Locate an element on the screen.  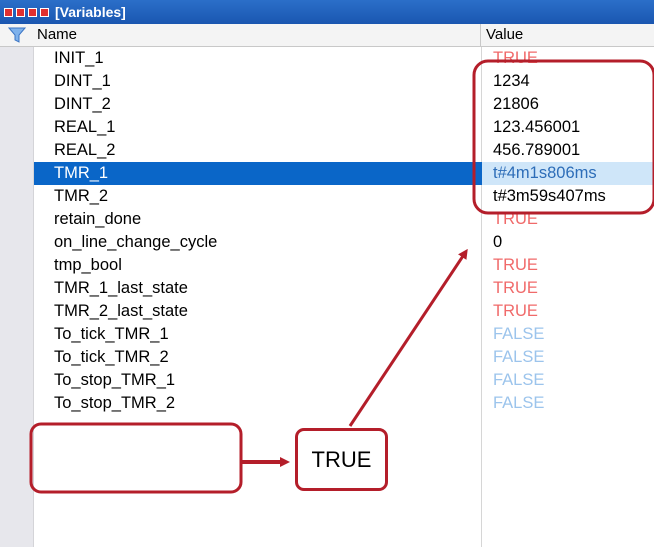
column-header-name: Name is located at coordinates (257, 35).